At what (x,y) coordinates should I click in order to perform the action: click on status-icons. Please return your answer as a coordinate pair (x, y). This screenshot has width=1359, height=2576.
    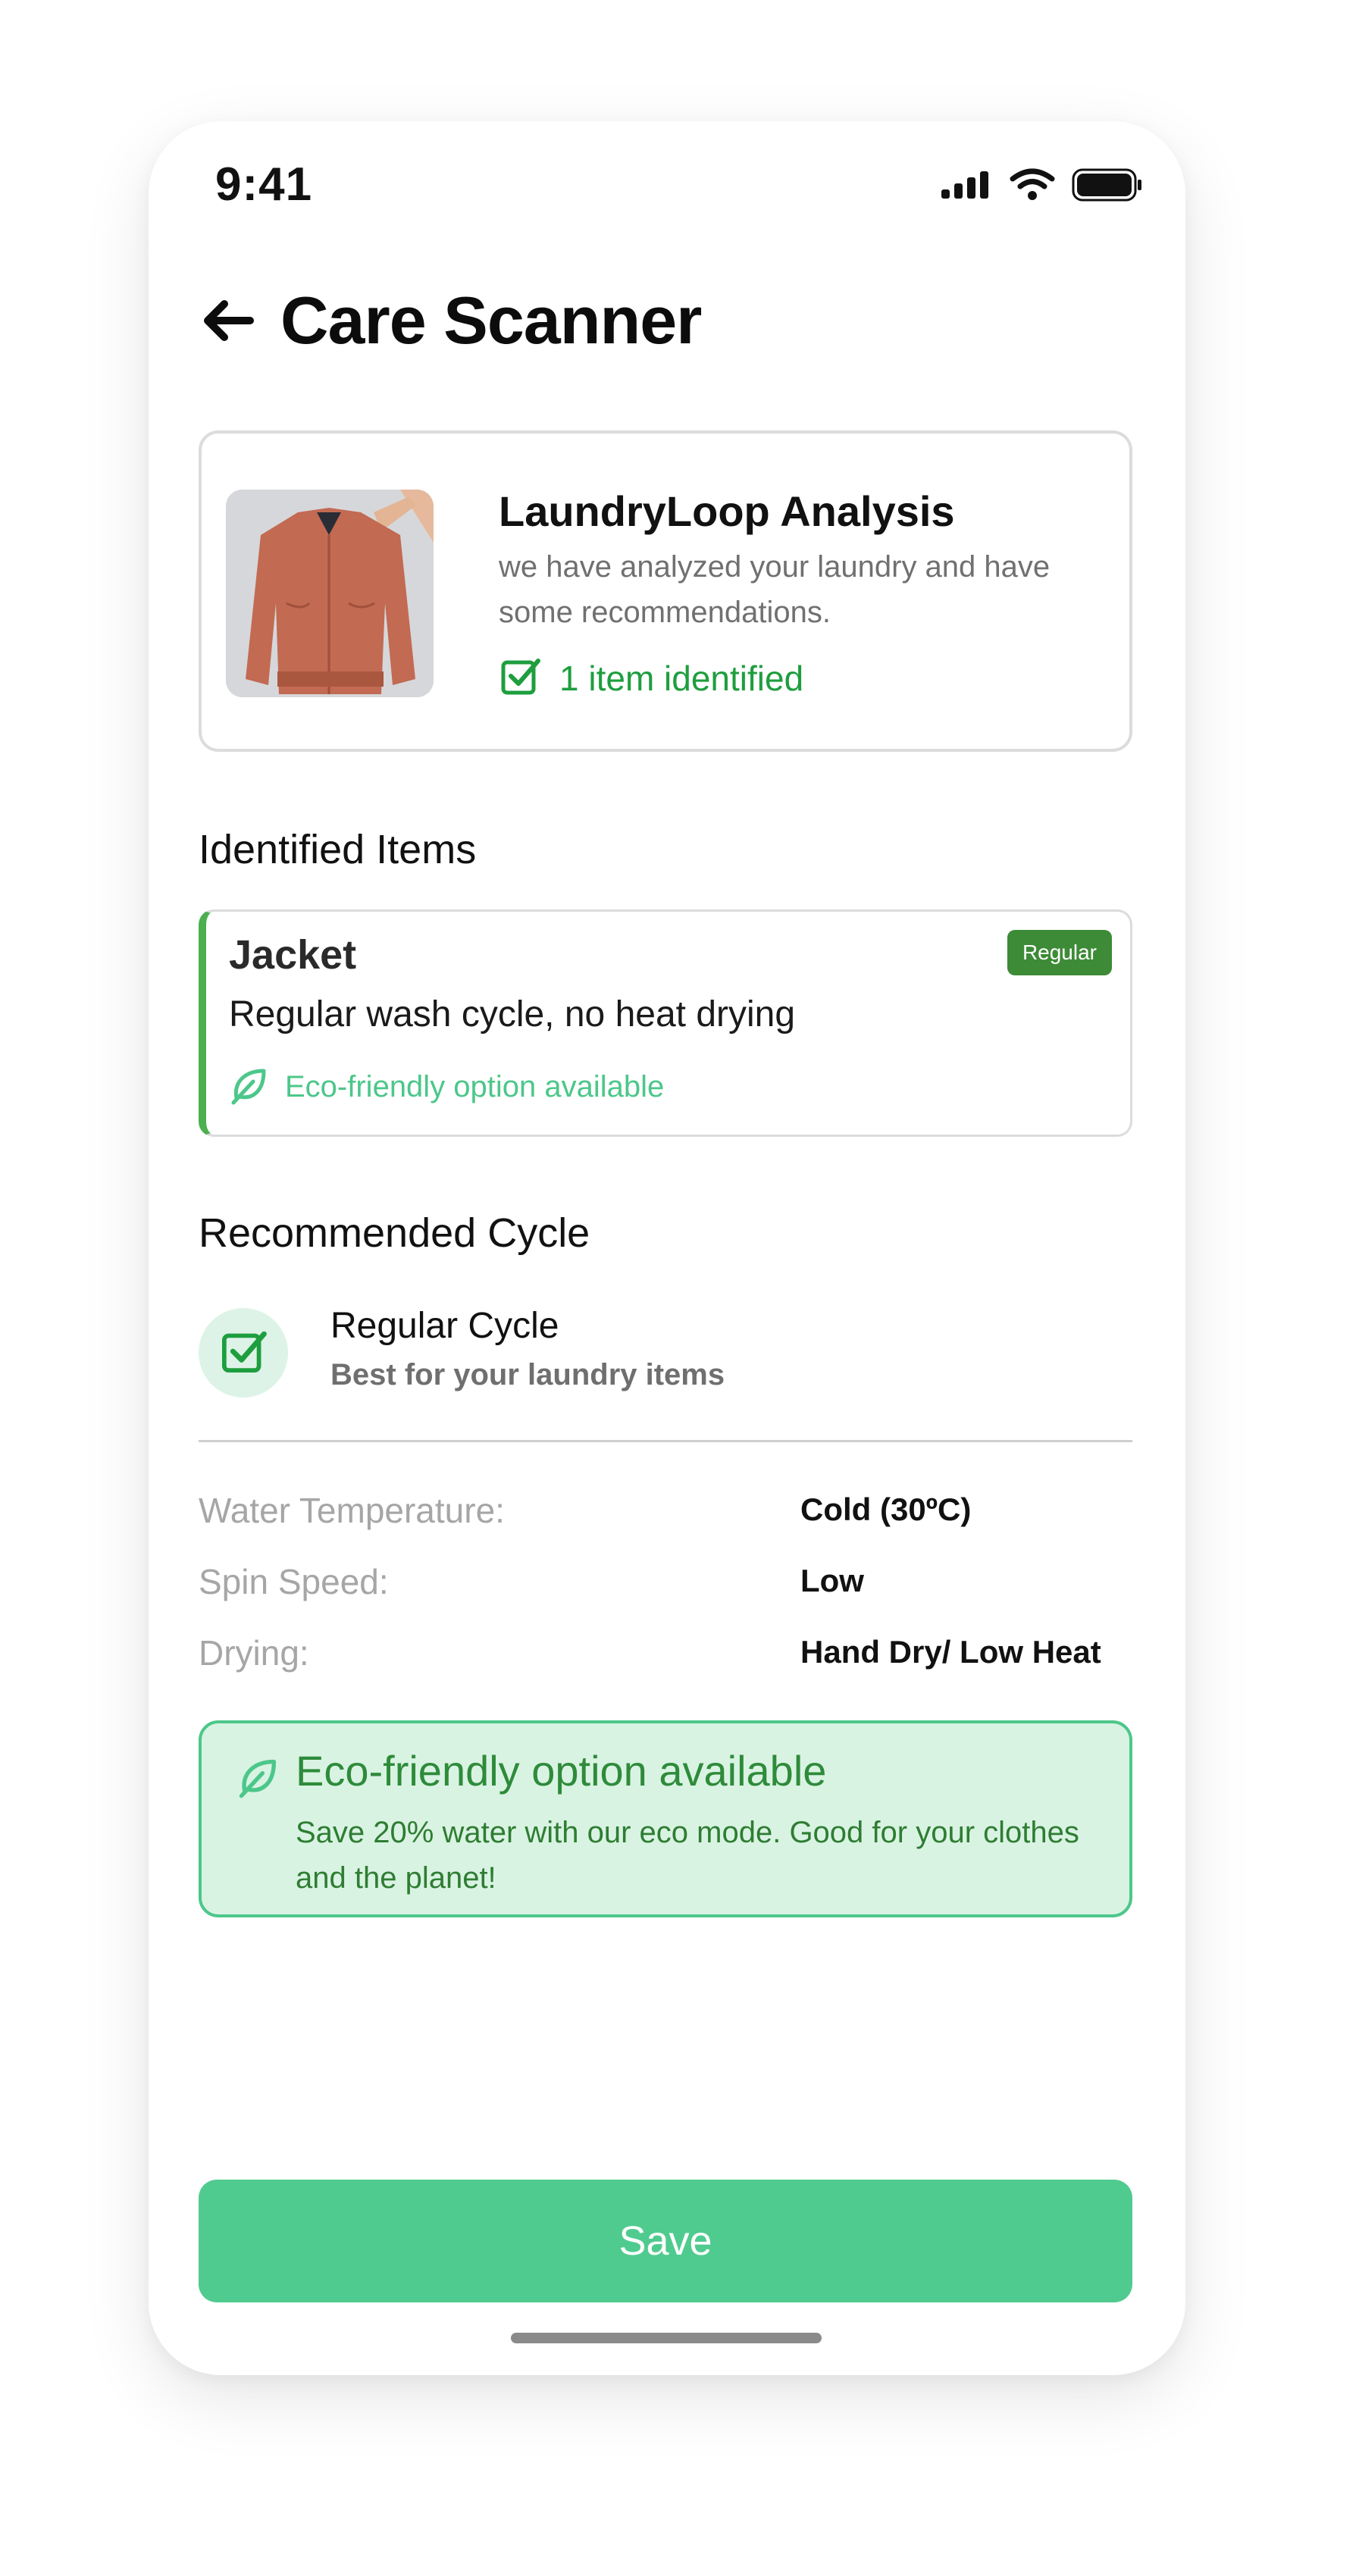
    Looking at the image, I should click on (1041, 187).